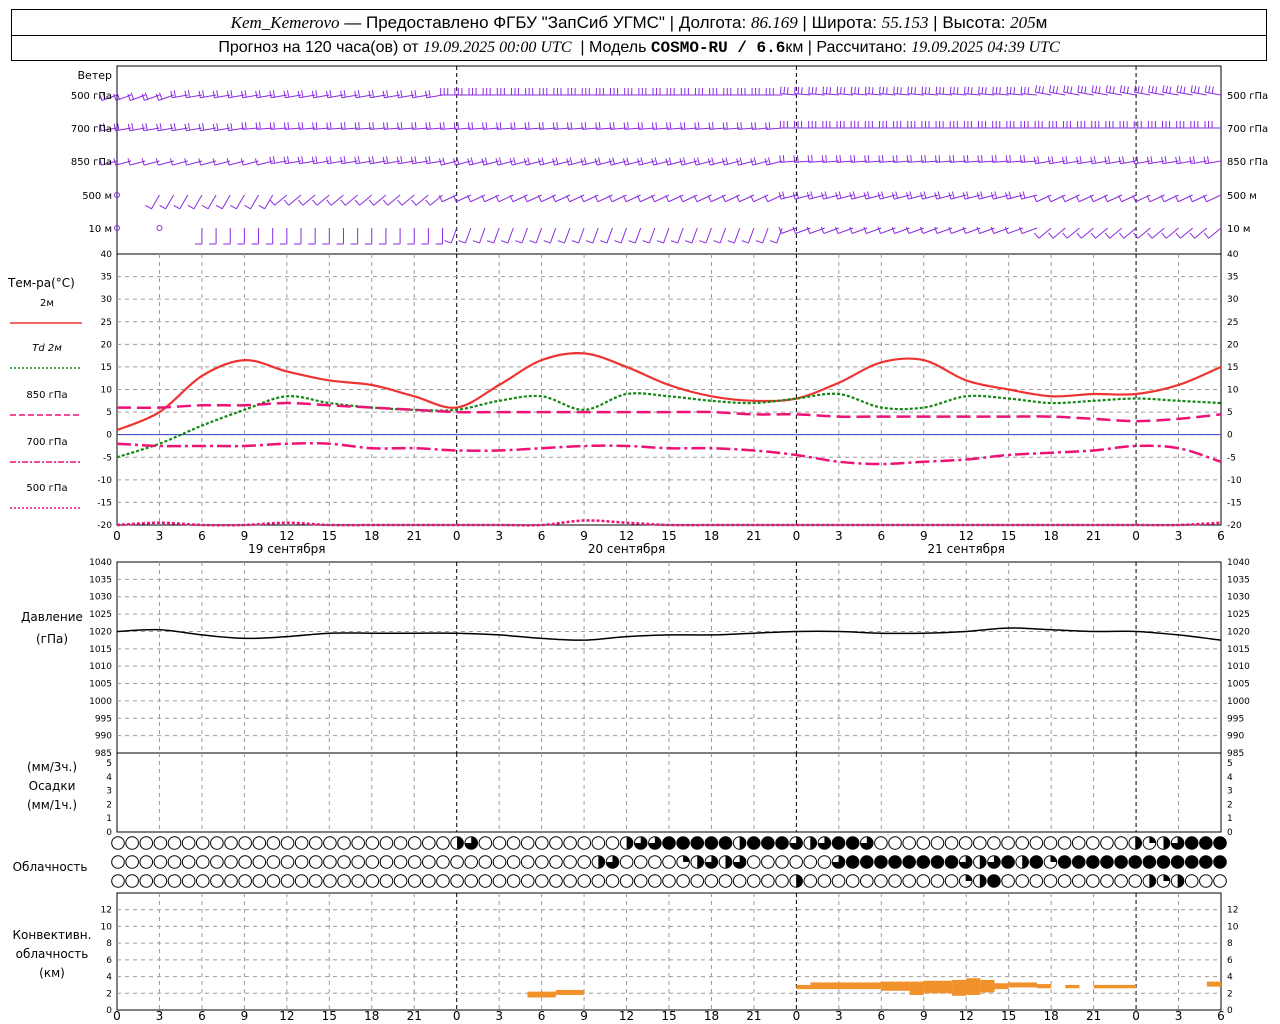 The image size is (1280, 1024). What do you see at coordinates (52, 617) in the screenshot?
I see `pressure-title: Давление` at bounding box center [52, 617].